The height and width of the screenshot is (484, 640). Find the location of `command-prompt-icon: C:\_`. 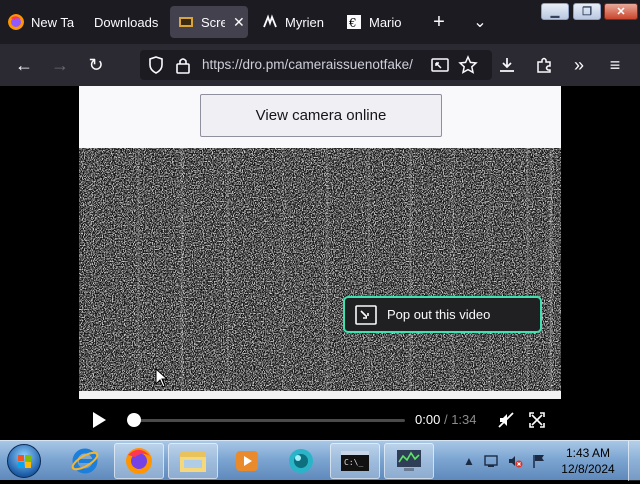

command-prompt-icon: C:\_ is located at coordinates (355, 461).